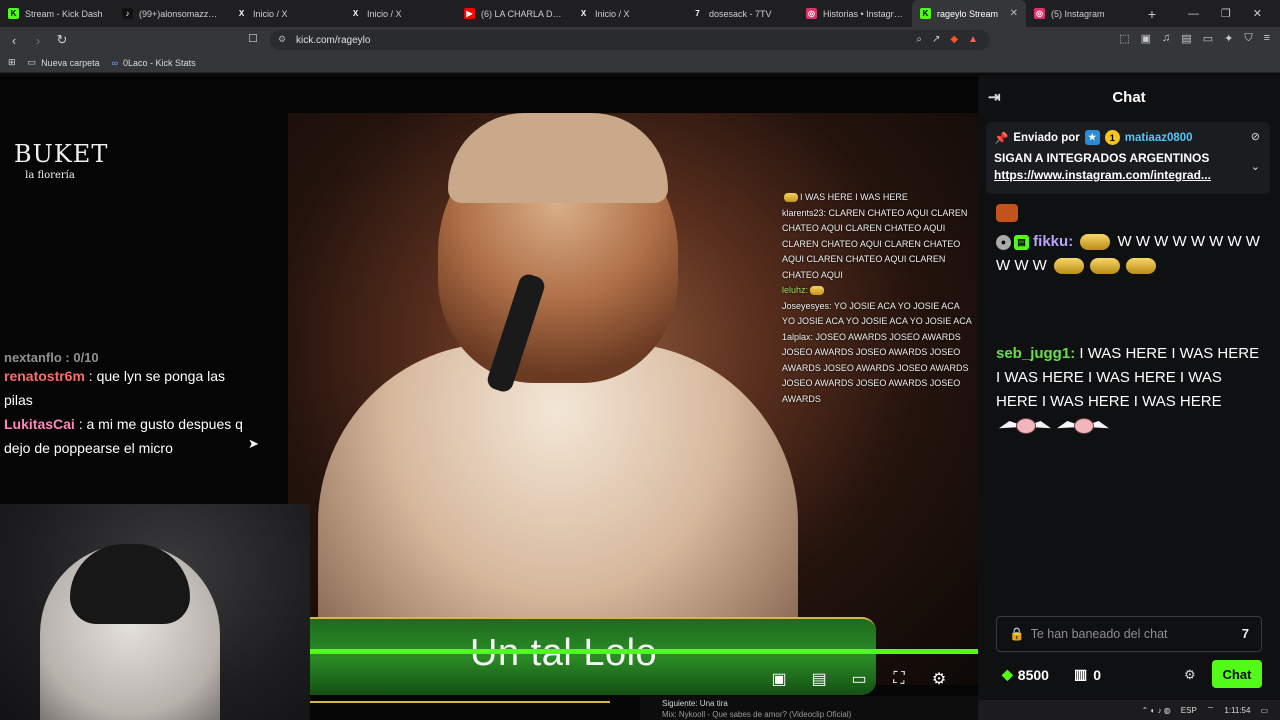 This screenshot has height=720, width=1280. What do you see at coordinates (1156, 710) in the screenshot?
I see `tray-icons: ⌃ ◐ ♪ ◍` at bounding box center [1156, 710].